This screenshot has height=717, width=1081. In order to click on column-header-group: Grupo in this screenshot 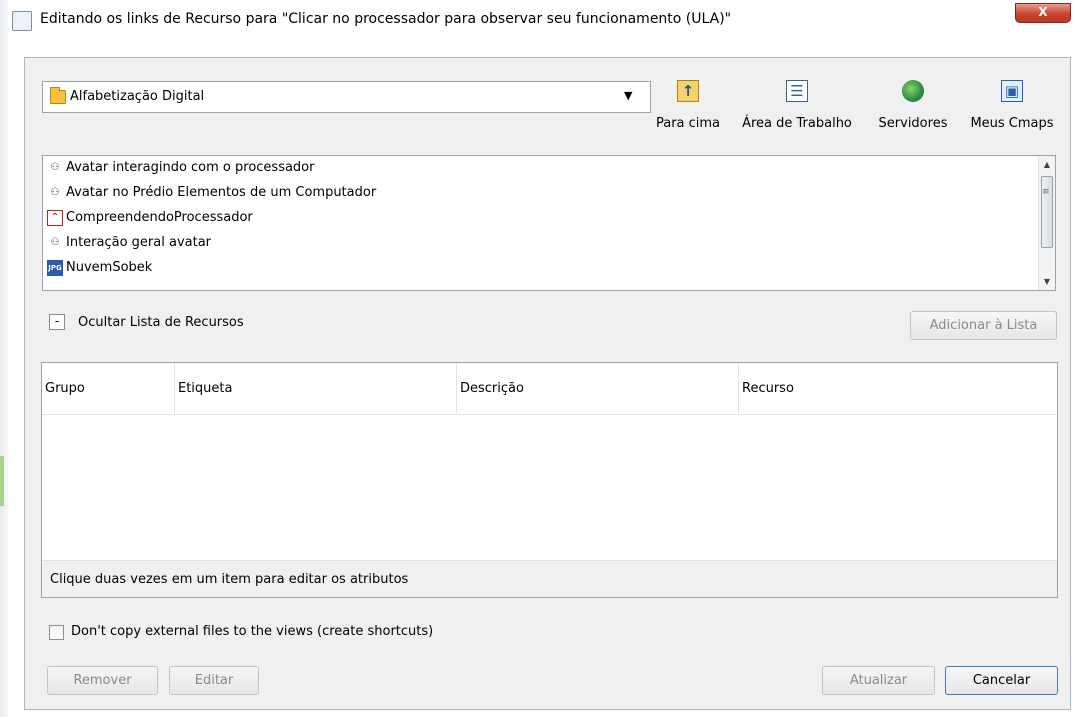, I will do `click(108, 389)`.